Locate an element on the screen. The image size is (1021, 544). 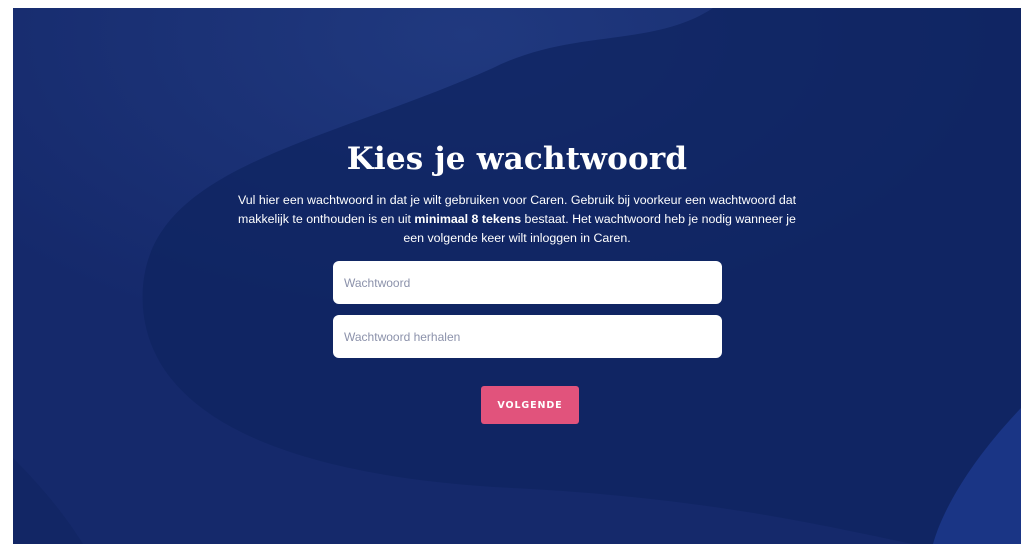
intro-text-bold: minimaal 8 tekens is located at coordinates (468, 219).